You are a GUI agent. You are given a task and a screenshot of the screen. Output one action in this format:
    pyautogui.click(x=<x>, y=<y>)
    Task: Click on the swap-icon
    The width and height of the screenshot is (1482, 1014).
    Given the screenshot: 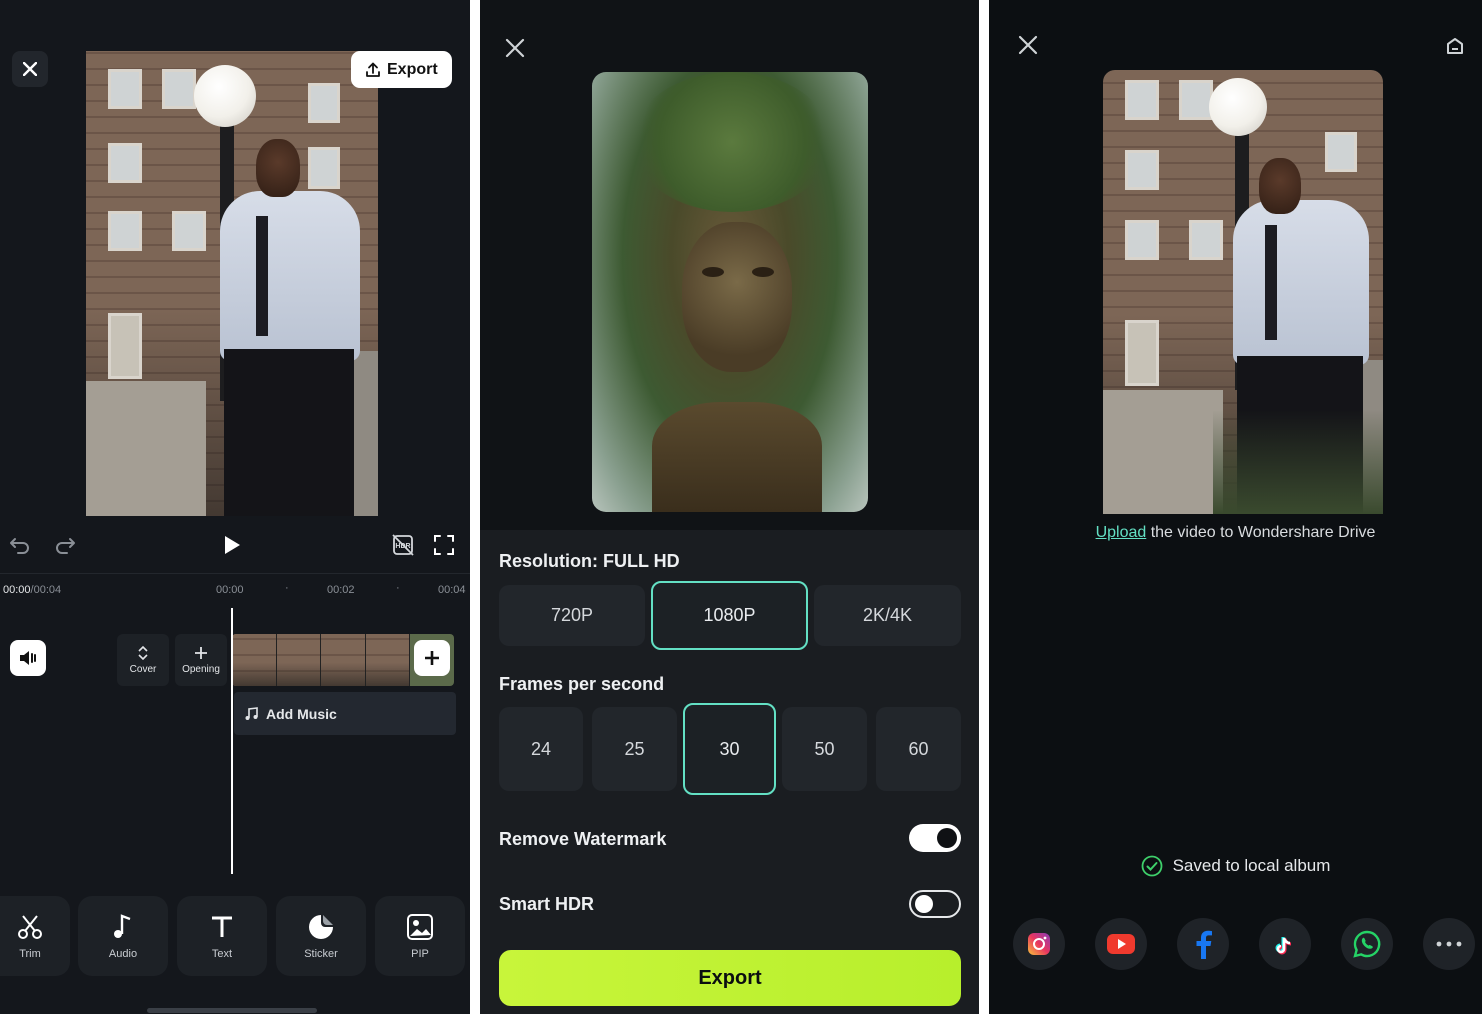 What is the action you would take?
    pyautogui.click(x=143, y=652)
    